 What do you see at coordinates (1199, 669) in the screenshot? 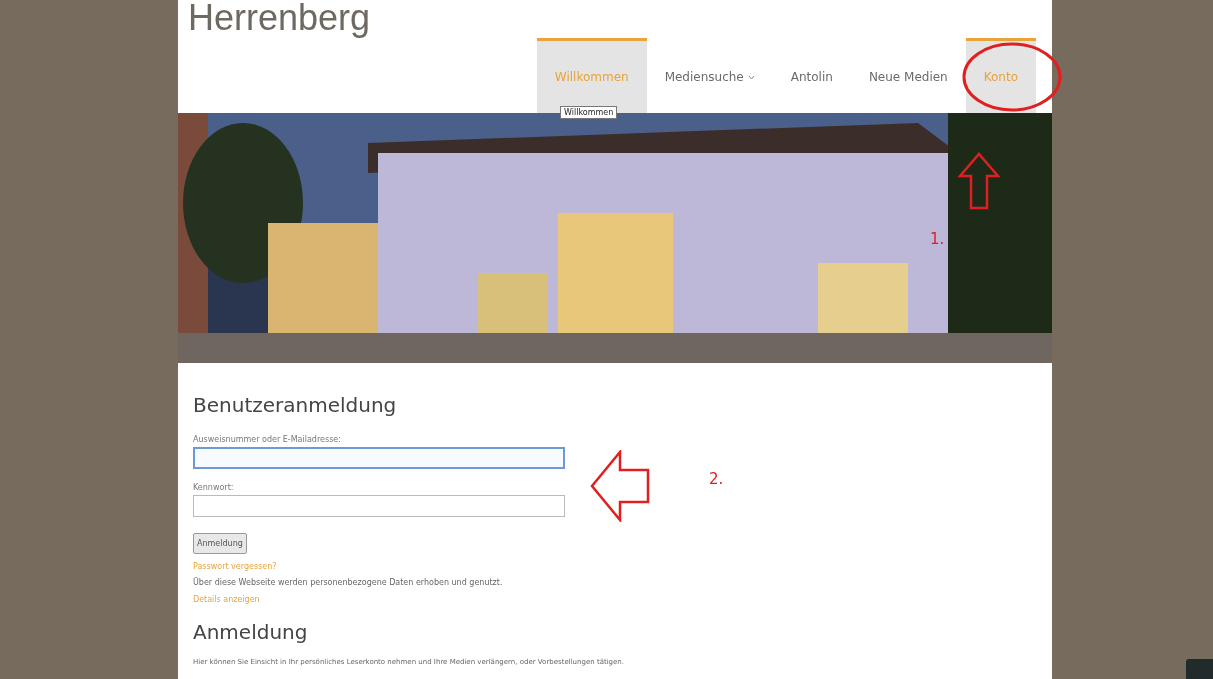
I see `scroll-top-button` at bounding box center [1199, 669].